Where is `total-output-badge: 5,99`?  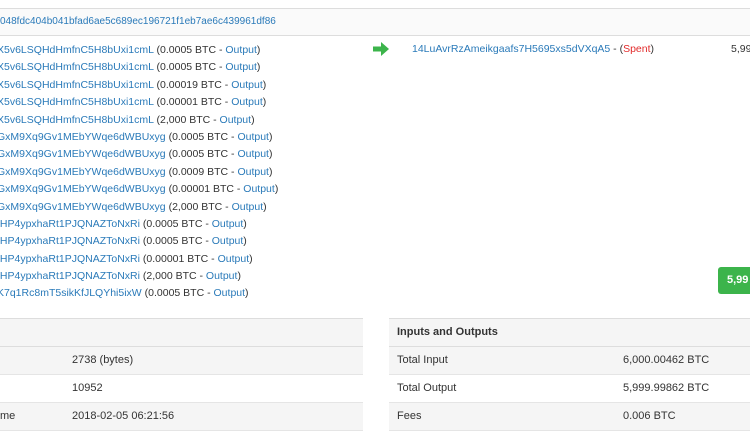
total-output-badge: 5,99 is located at coordinates (734, 280).